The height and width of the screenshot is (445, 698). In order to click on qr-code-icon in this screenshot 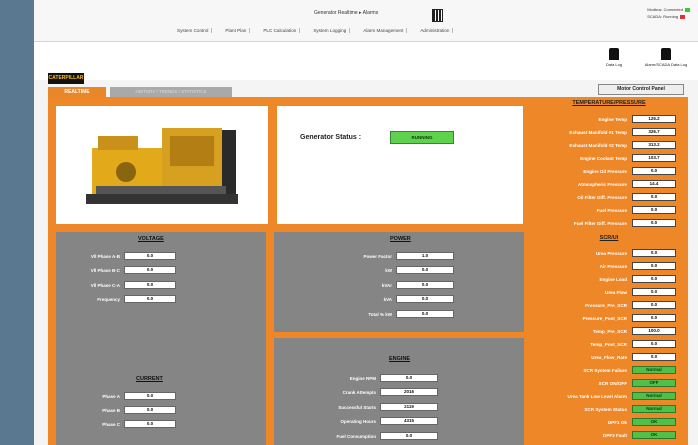, I will do `click(437, 15)`.